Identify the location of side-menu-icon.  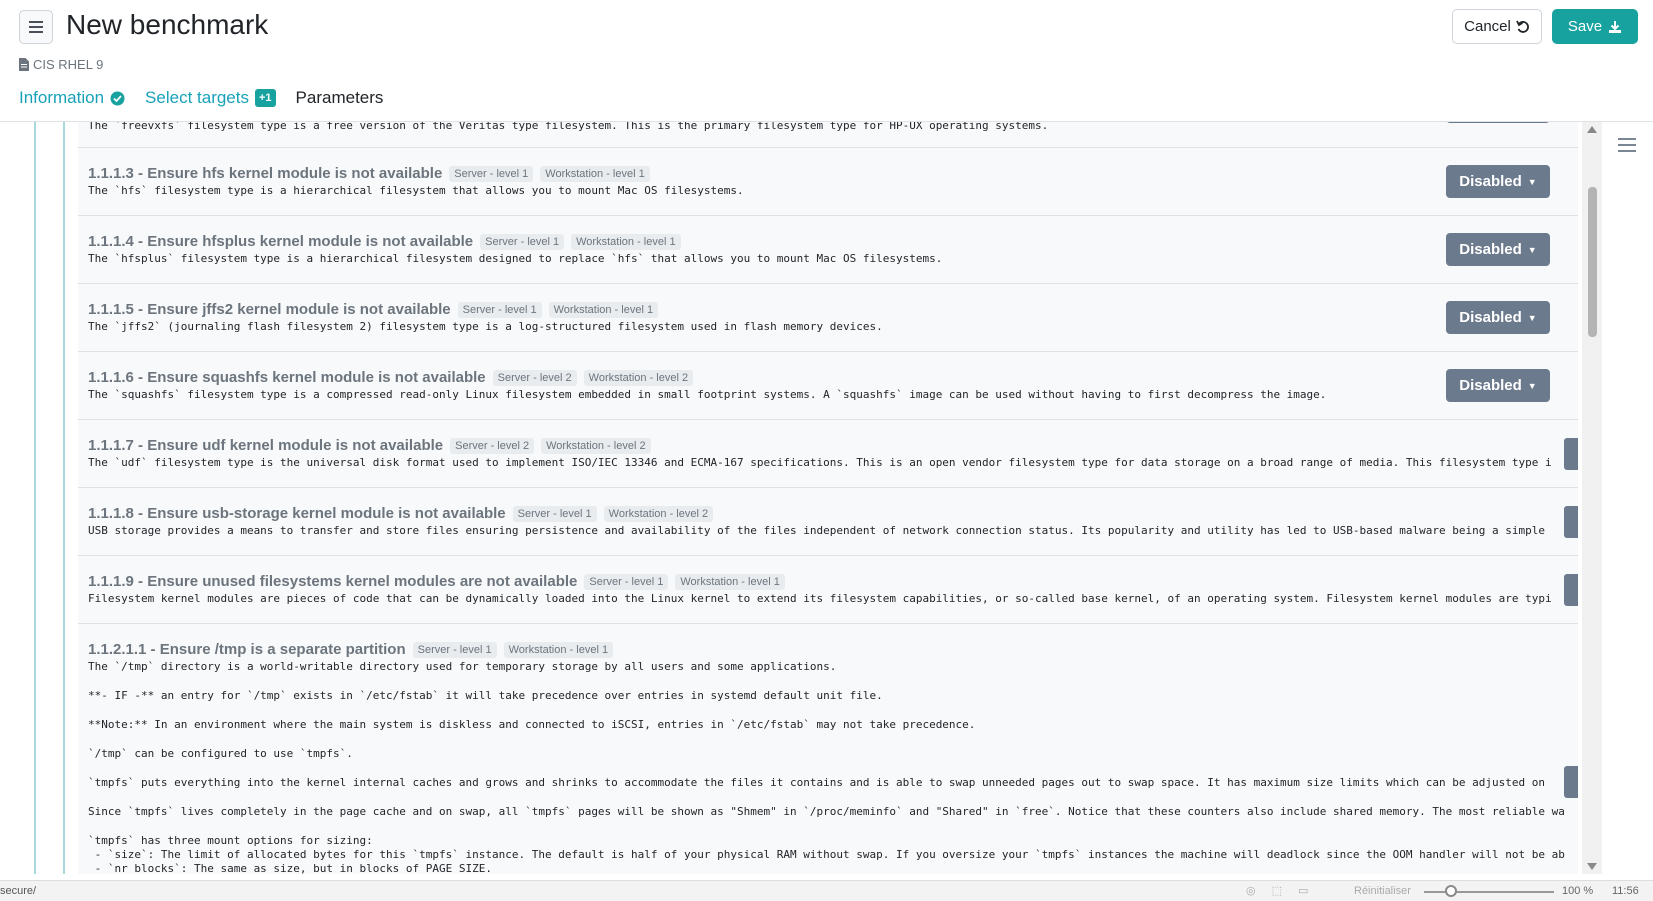
(1627, 145).